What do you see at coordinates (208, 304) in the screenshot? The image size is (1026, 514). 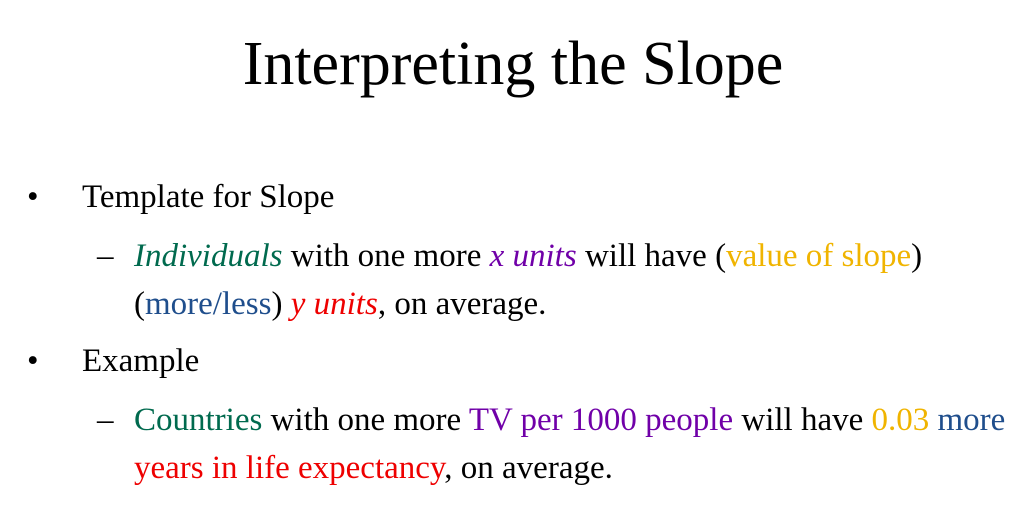 I see `segment-direction: more/less` at bounding box center [208, 304].